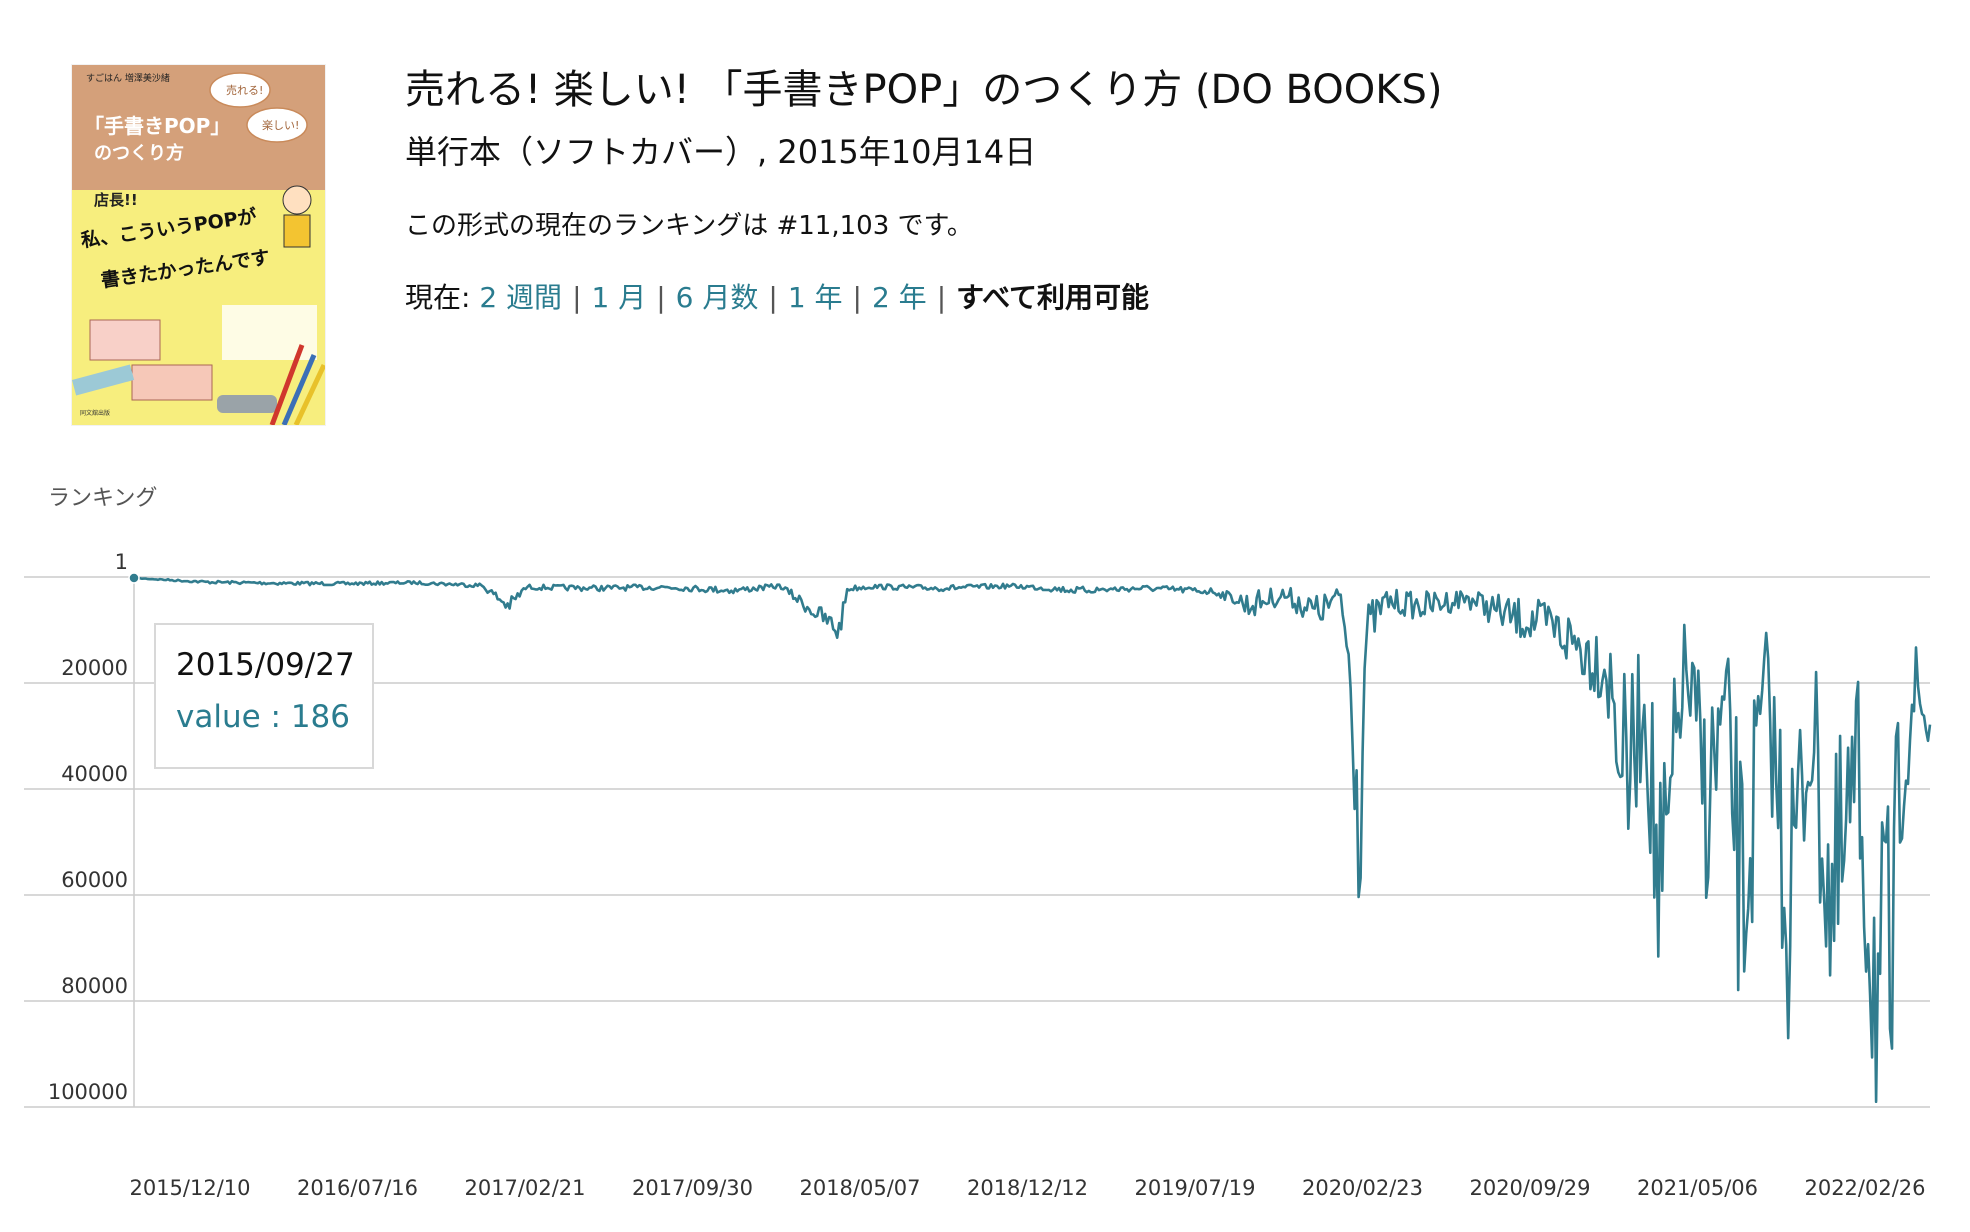 The height and width of the screenshot is (1232, 1970). Describe the element at coordinates (1194, 1188) in the screenshot. I see `x-tick-label: 2019/07/19` at that location.